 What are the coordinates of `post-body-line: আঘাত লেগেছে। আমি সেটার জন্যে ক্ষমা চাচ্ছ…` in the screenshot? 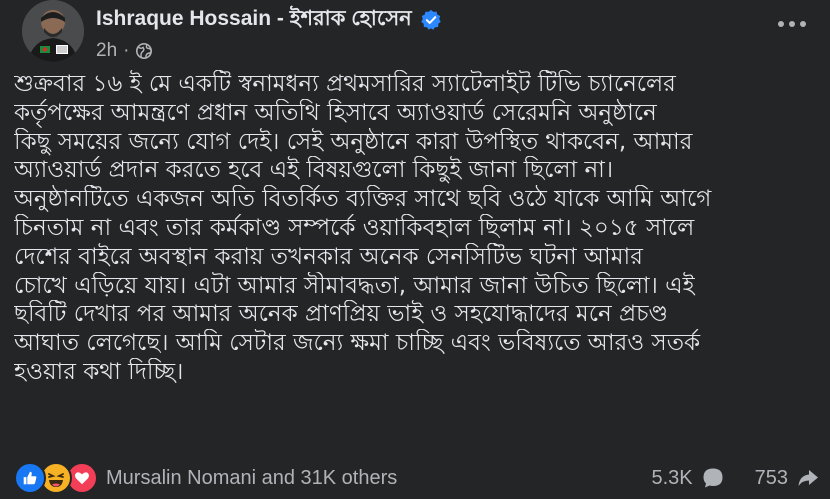 It's located at (357, 343).